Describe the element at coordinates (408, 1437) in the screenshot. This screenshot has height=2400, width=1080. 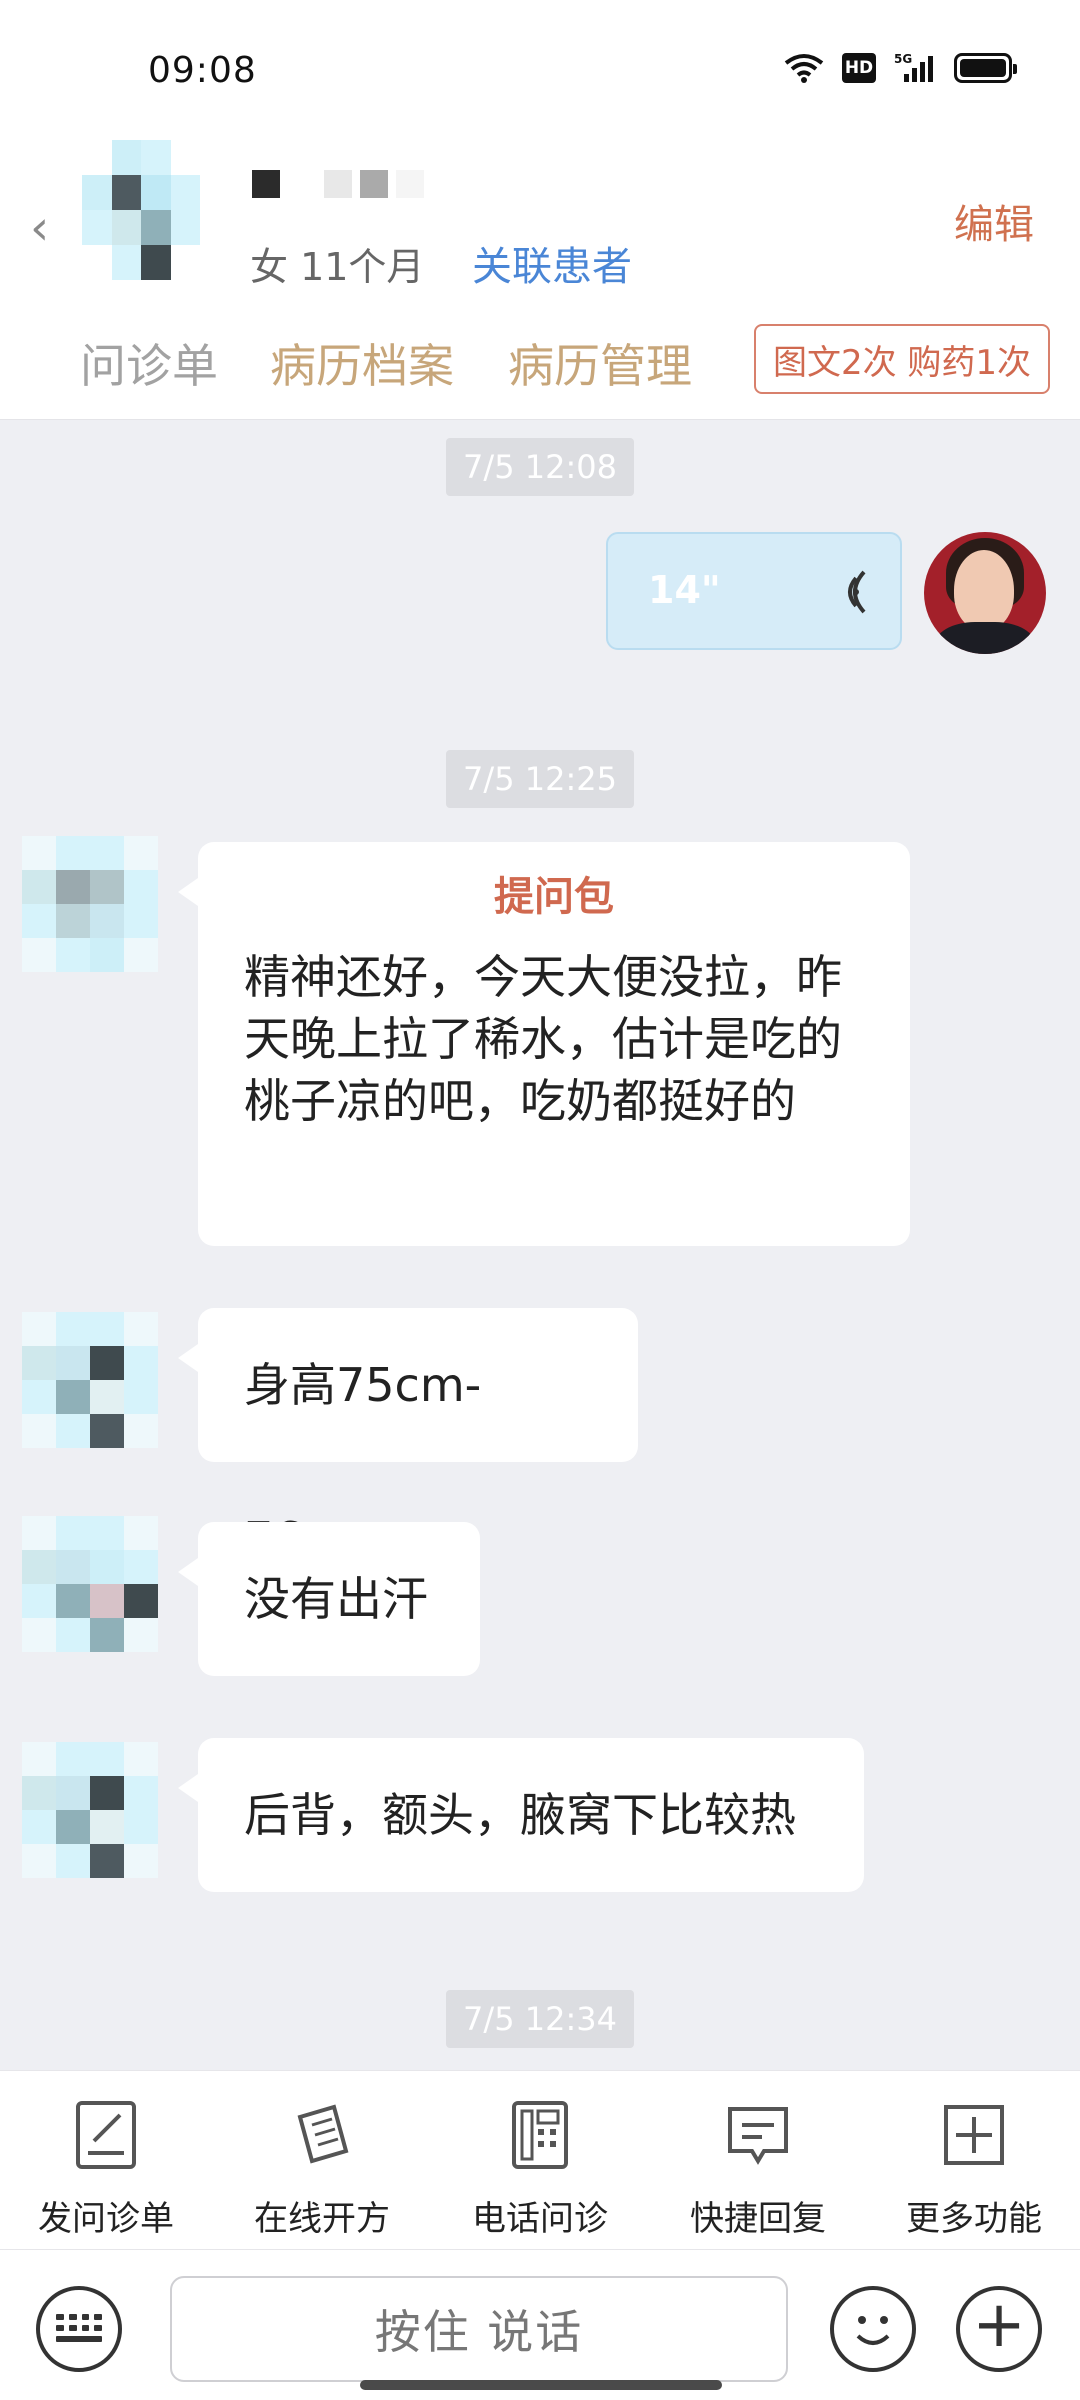
I see `chat-message: 身高75cm-76cm` at that location.